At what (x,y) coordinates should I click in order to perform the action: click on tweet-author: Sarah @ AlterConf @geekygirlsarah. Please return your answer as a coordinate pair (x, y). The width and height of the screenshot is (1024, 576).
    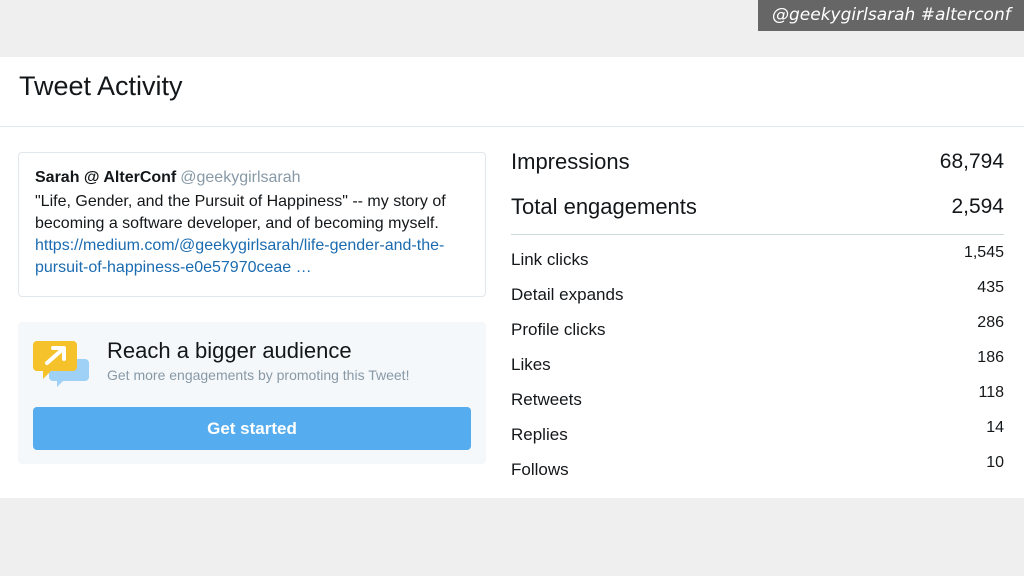
    Looking at the image, I should click on (252, 178).